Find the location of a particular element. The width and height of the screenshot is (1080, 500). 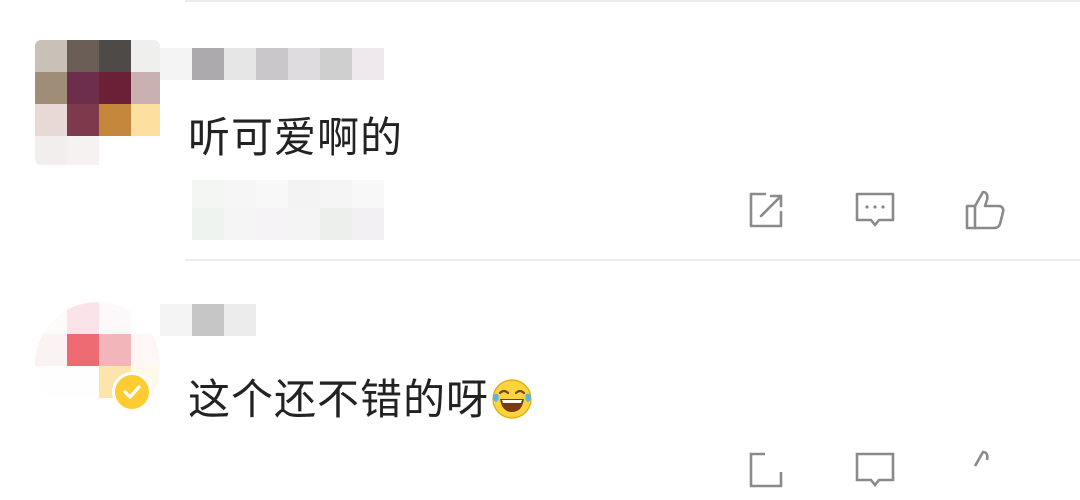

verified-badge is located at coordinates (132, 392).